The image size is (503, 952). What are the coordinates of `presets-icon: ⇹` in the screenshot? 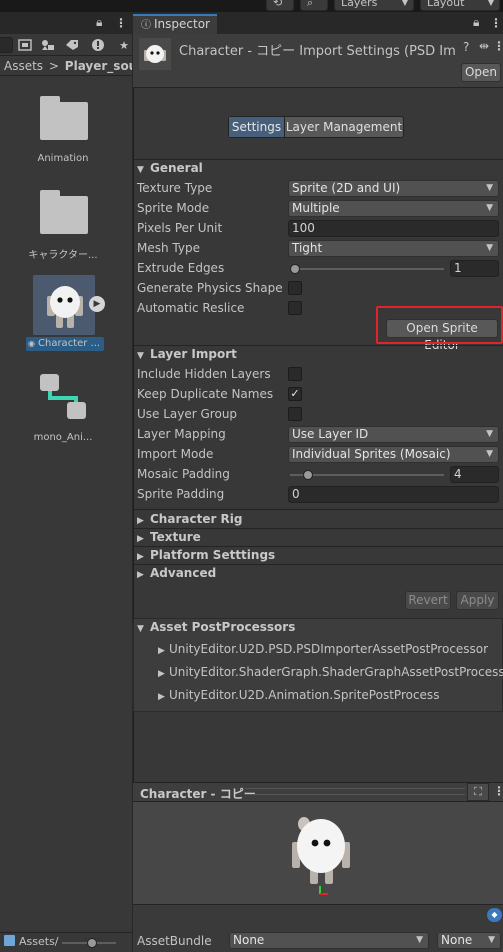 It's located at (484, 46).